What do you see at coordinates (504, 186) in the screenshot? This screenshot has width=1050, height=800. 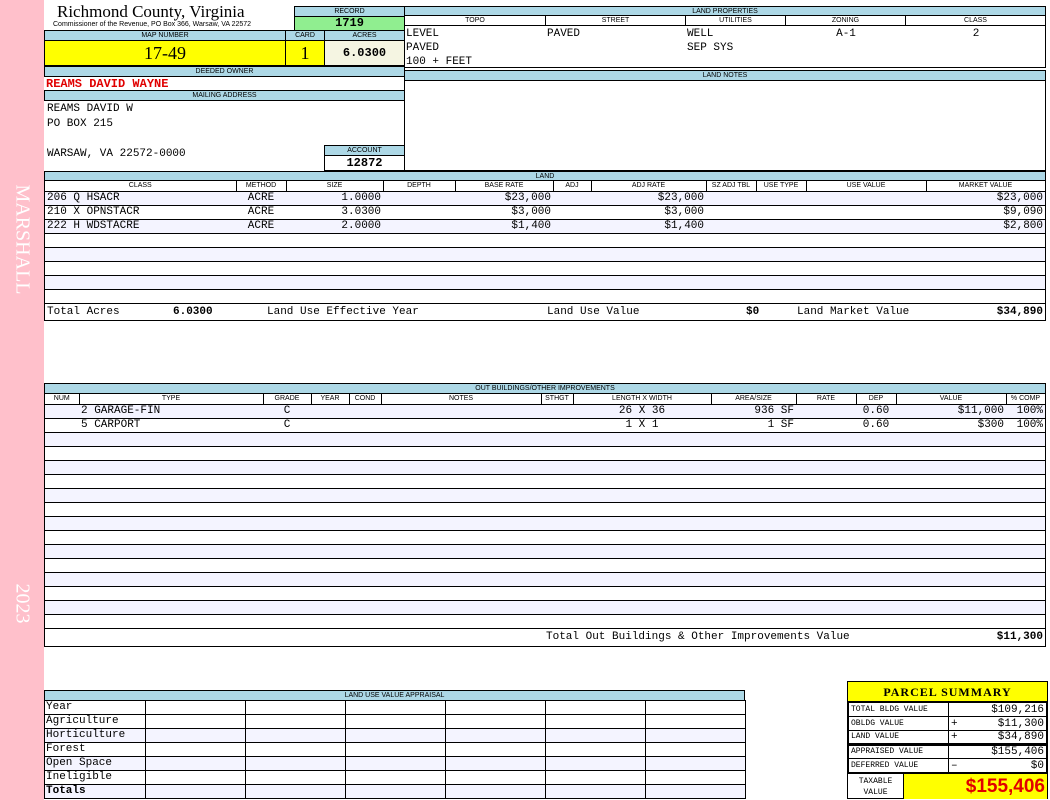 I see `column-header: BASE RATE` at bounding box center [504, 186].